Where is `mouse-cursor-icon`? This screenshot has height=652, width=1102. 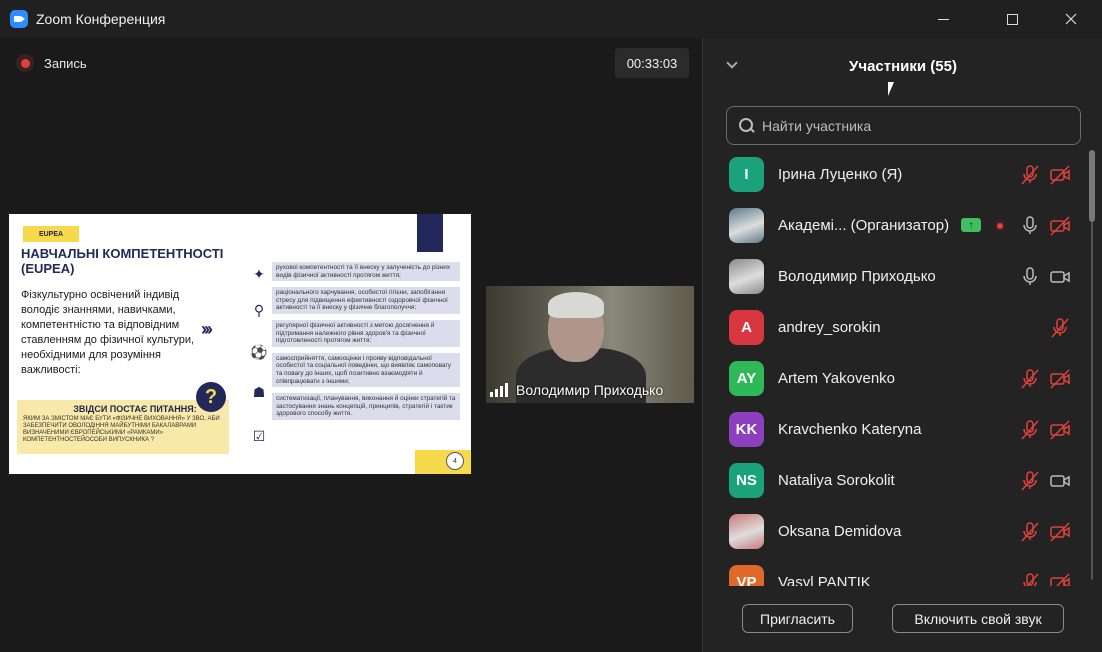 mouse-cursor-icon is located at coordinates (891, 89).